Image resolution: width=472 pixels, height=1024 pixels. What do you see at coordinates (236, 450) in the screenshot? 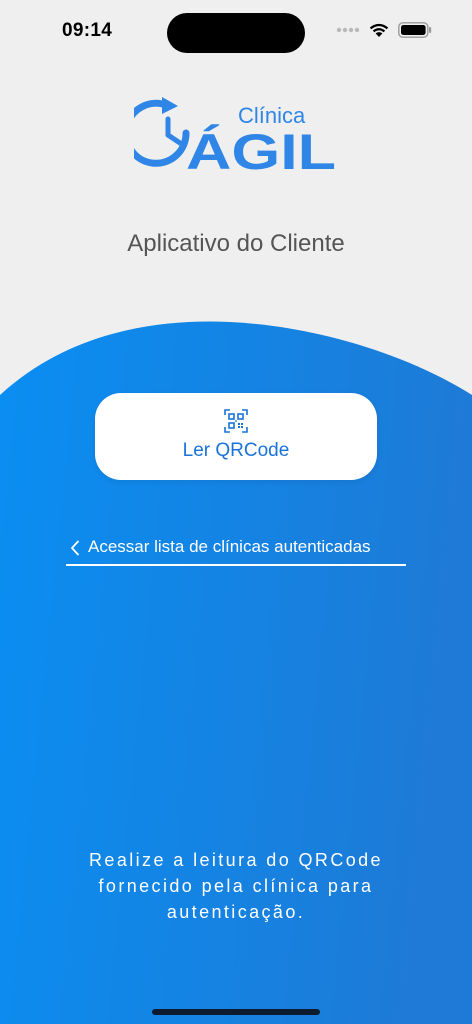
I see `read-qrcode-label: Ler QRCode` at bounding box center [236, 450].